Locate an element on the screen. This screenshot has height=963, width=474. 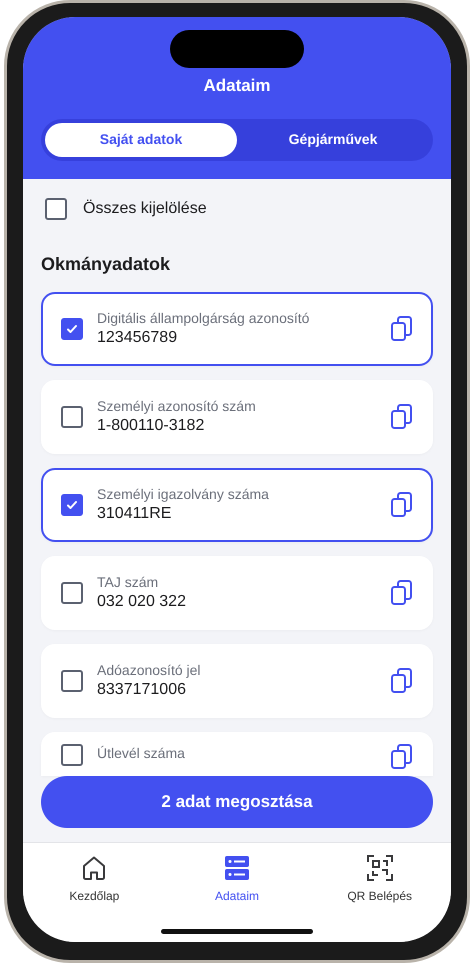
document-label: Személyi azonosító szám is located at coordinates (177, 405).